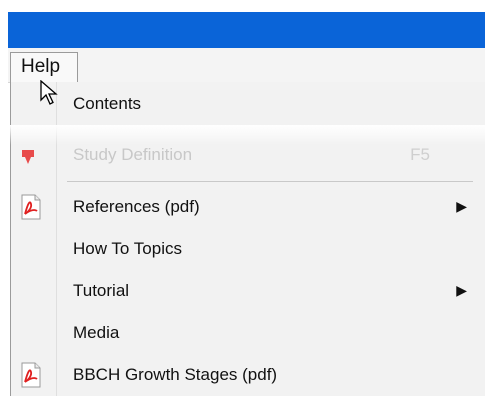 This screenshot has width=485, height=396. What do you see at coordinates (420, 154) in the screenshot?
I see `study-definition-shortcut: F5` at bounding box center [420, 154].